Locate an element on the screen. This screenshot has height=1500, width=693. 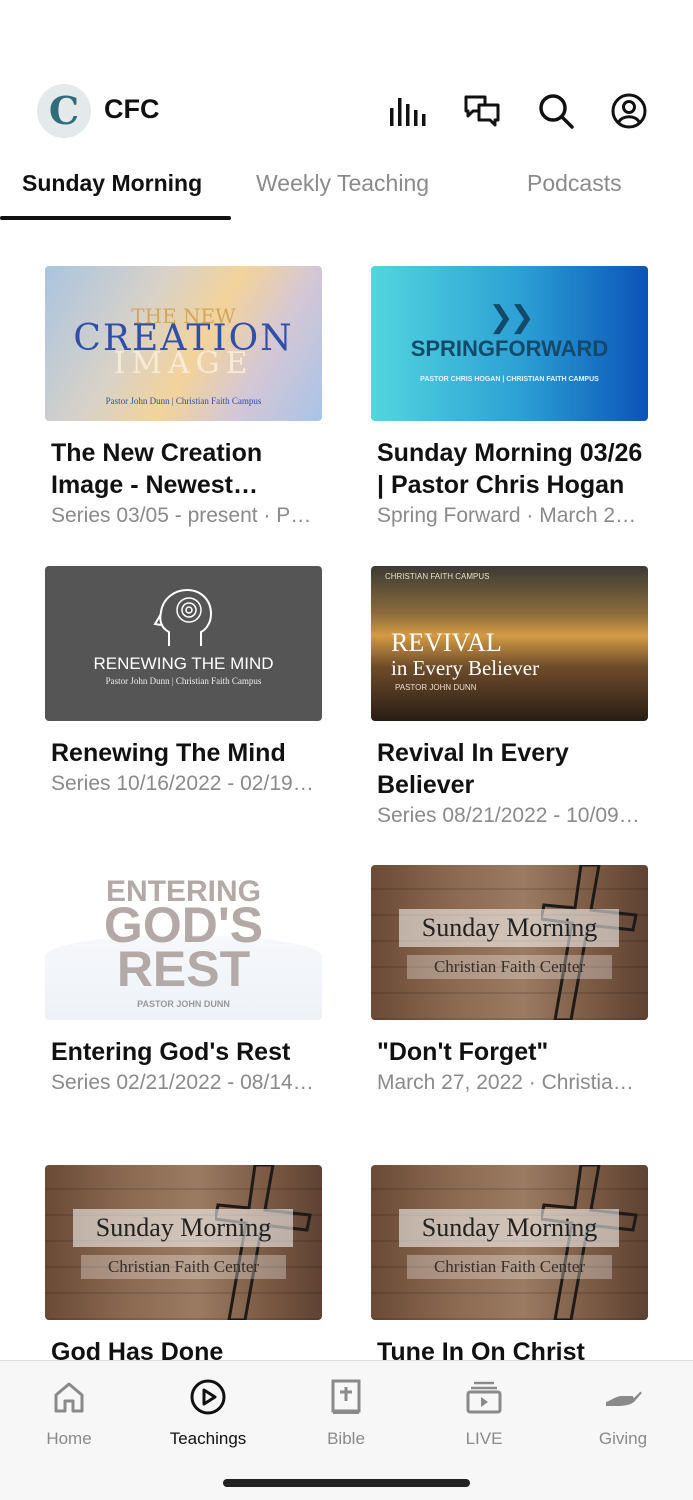
series-title: Entering God's Rest is located at coordinates (171, 1052).